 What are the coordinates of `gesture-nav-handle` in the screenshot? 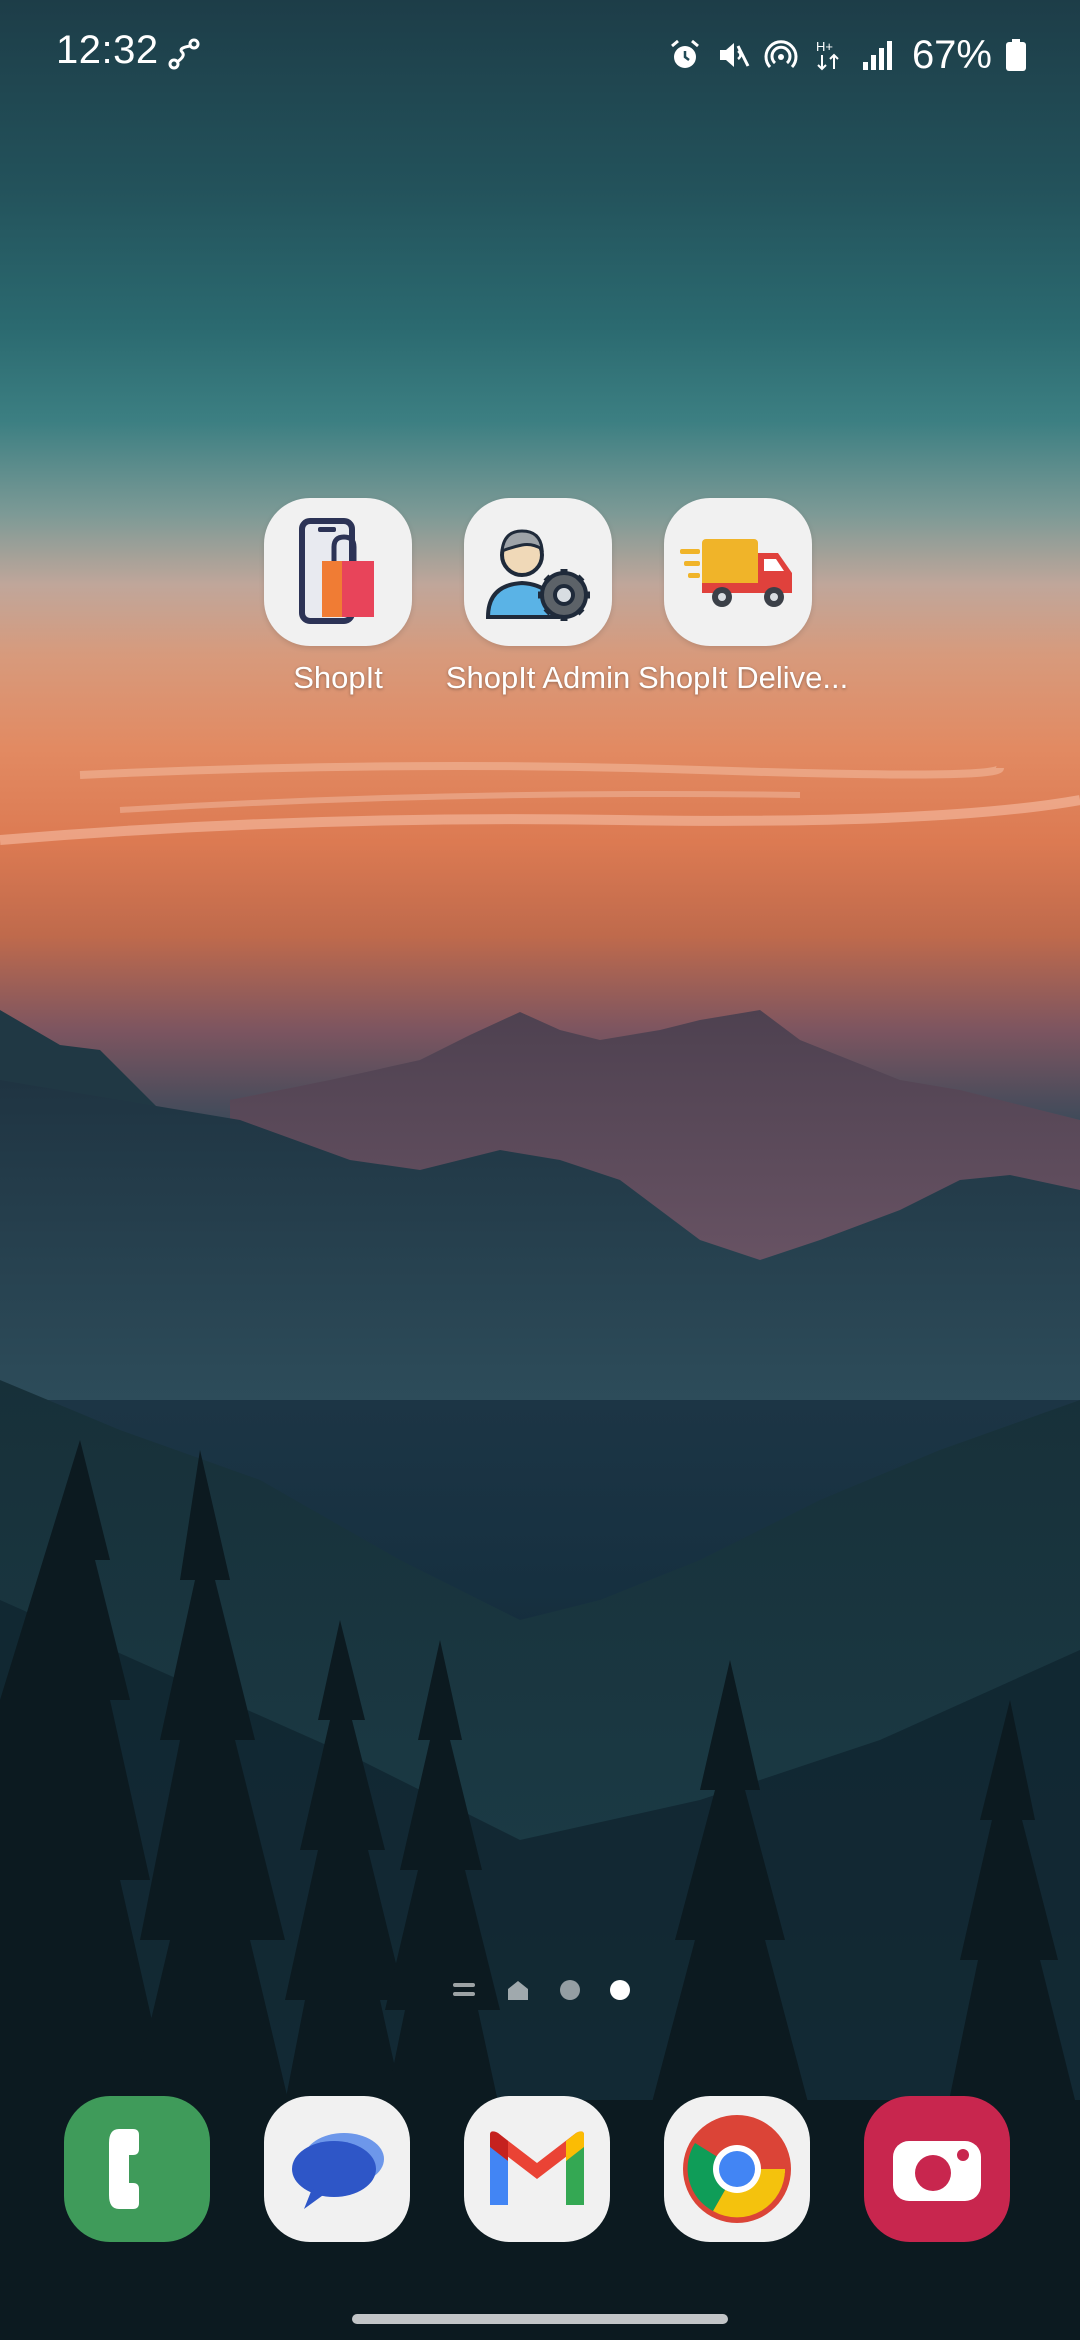 It's located at (540, 2319).